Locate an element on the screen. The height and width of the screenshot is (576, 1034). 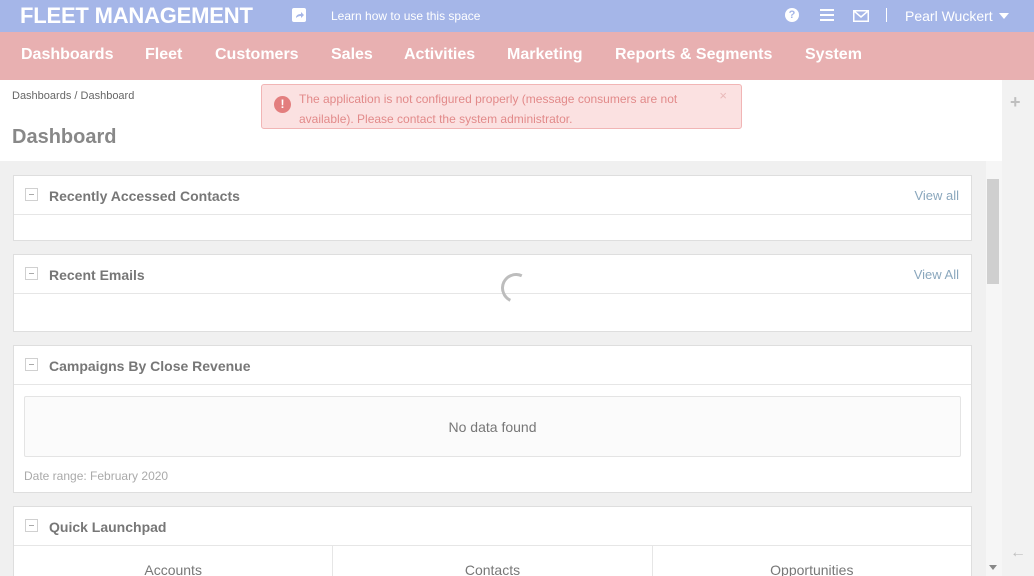
widget-title: Quick Launchpad is located at coordinates (108, 527).